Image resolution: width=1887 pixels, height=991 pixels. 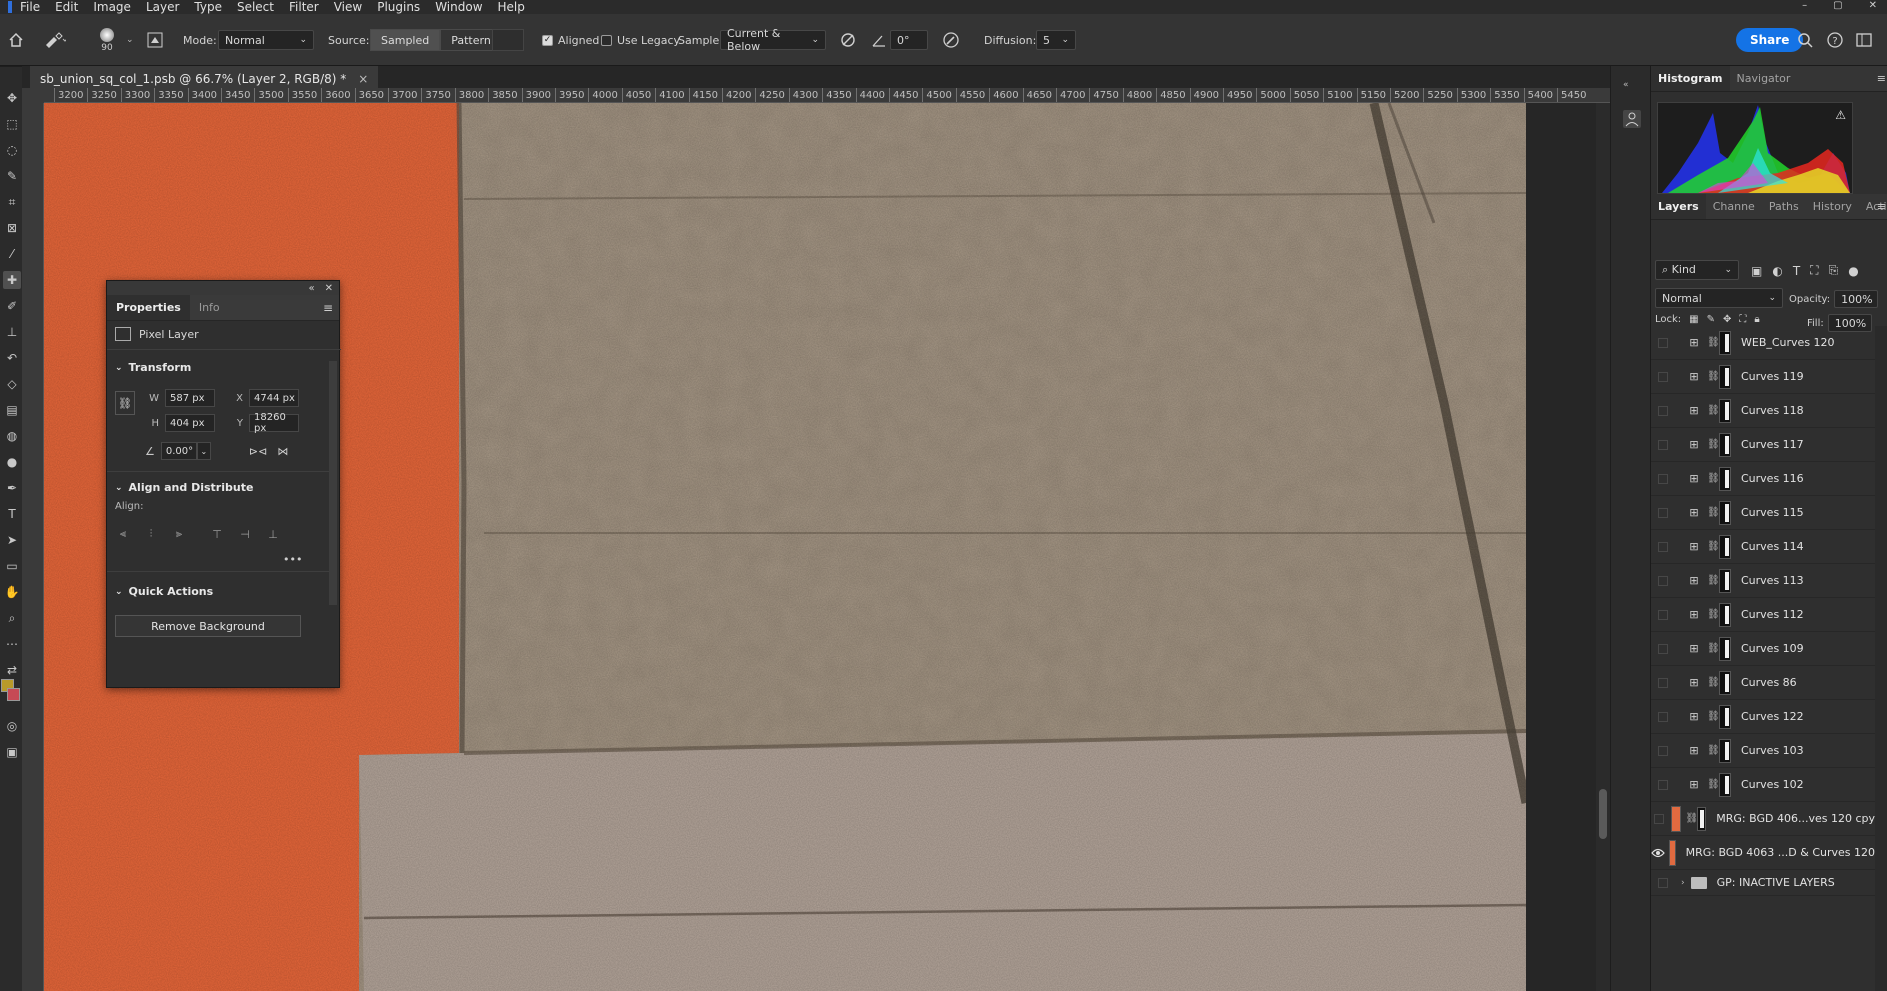 What do you see at coordinates (178, 451) in the screenshot?
I see `rotation-input: 0.00°` at bounding box center [178, 451].